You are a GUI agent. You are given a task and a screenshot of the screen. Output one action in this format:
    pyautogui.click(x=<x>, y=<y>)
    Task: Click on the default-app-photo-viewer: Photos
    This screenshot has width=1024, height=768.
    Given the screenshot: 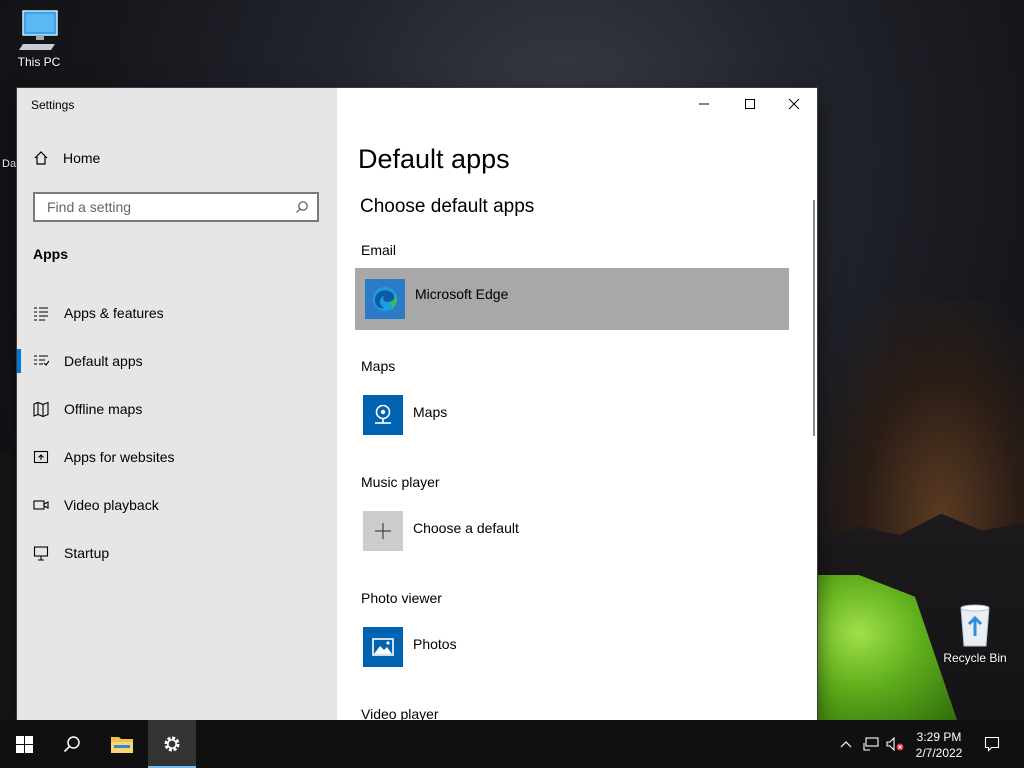 What is the action you would take?
    pyautogui.click(x=580, y=647)
    